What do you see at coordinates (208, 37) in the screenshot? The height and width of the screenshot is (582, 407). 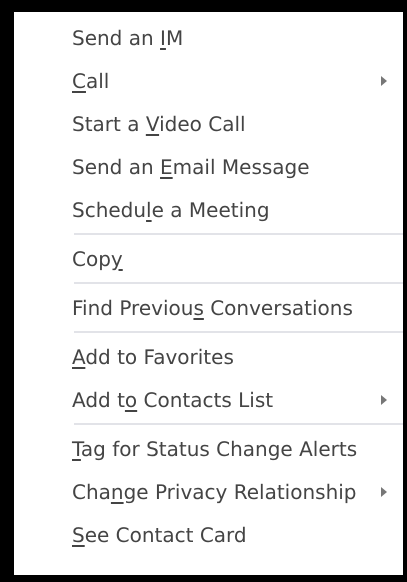 I see `menu-item: Send an IM` at bounding box center [208, 37].